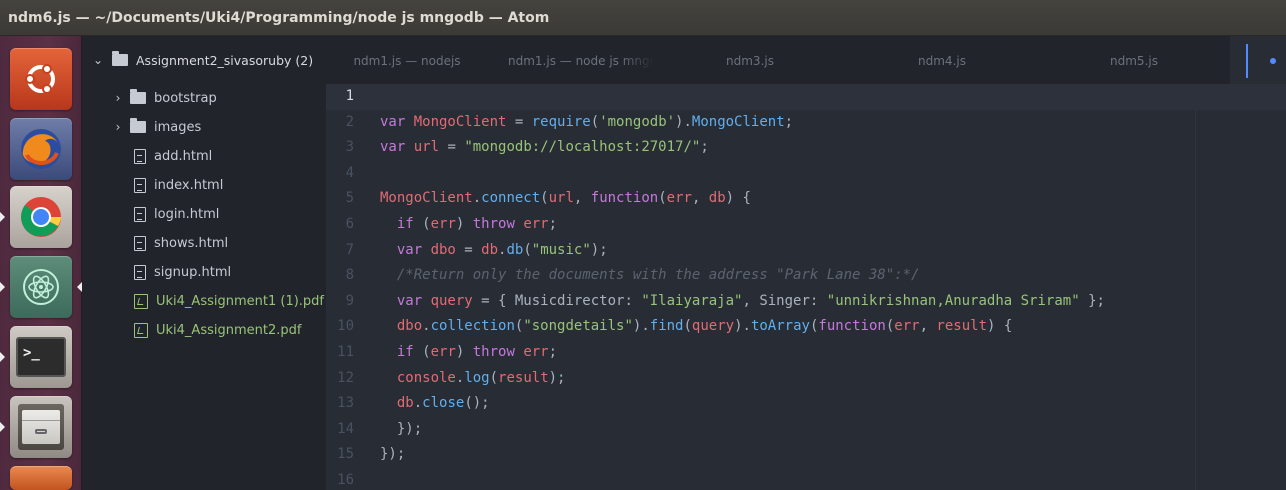  I want to click on tab-active, so click(1258, 61).